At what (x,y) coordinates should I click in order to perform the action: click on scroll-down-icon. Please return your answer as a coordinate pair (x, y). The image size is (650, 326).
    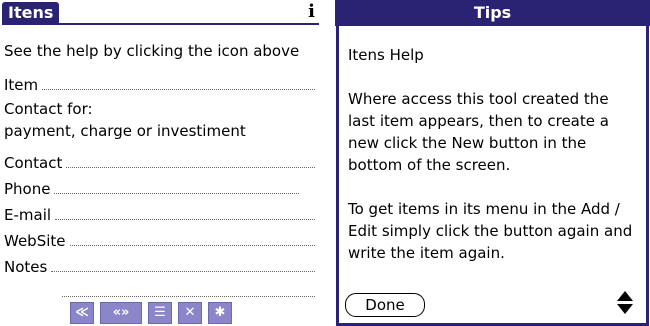
    Looking at the image, I should click on (625, 309).